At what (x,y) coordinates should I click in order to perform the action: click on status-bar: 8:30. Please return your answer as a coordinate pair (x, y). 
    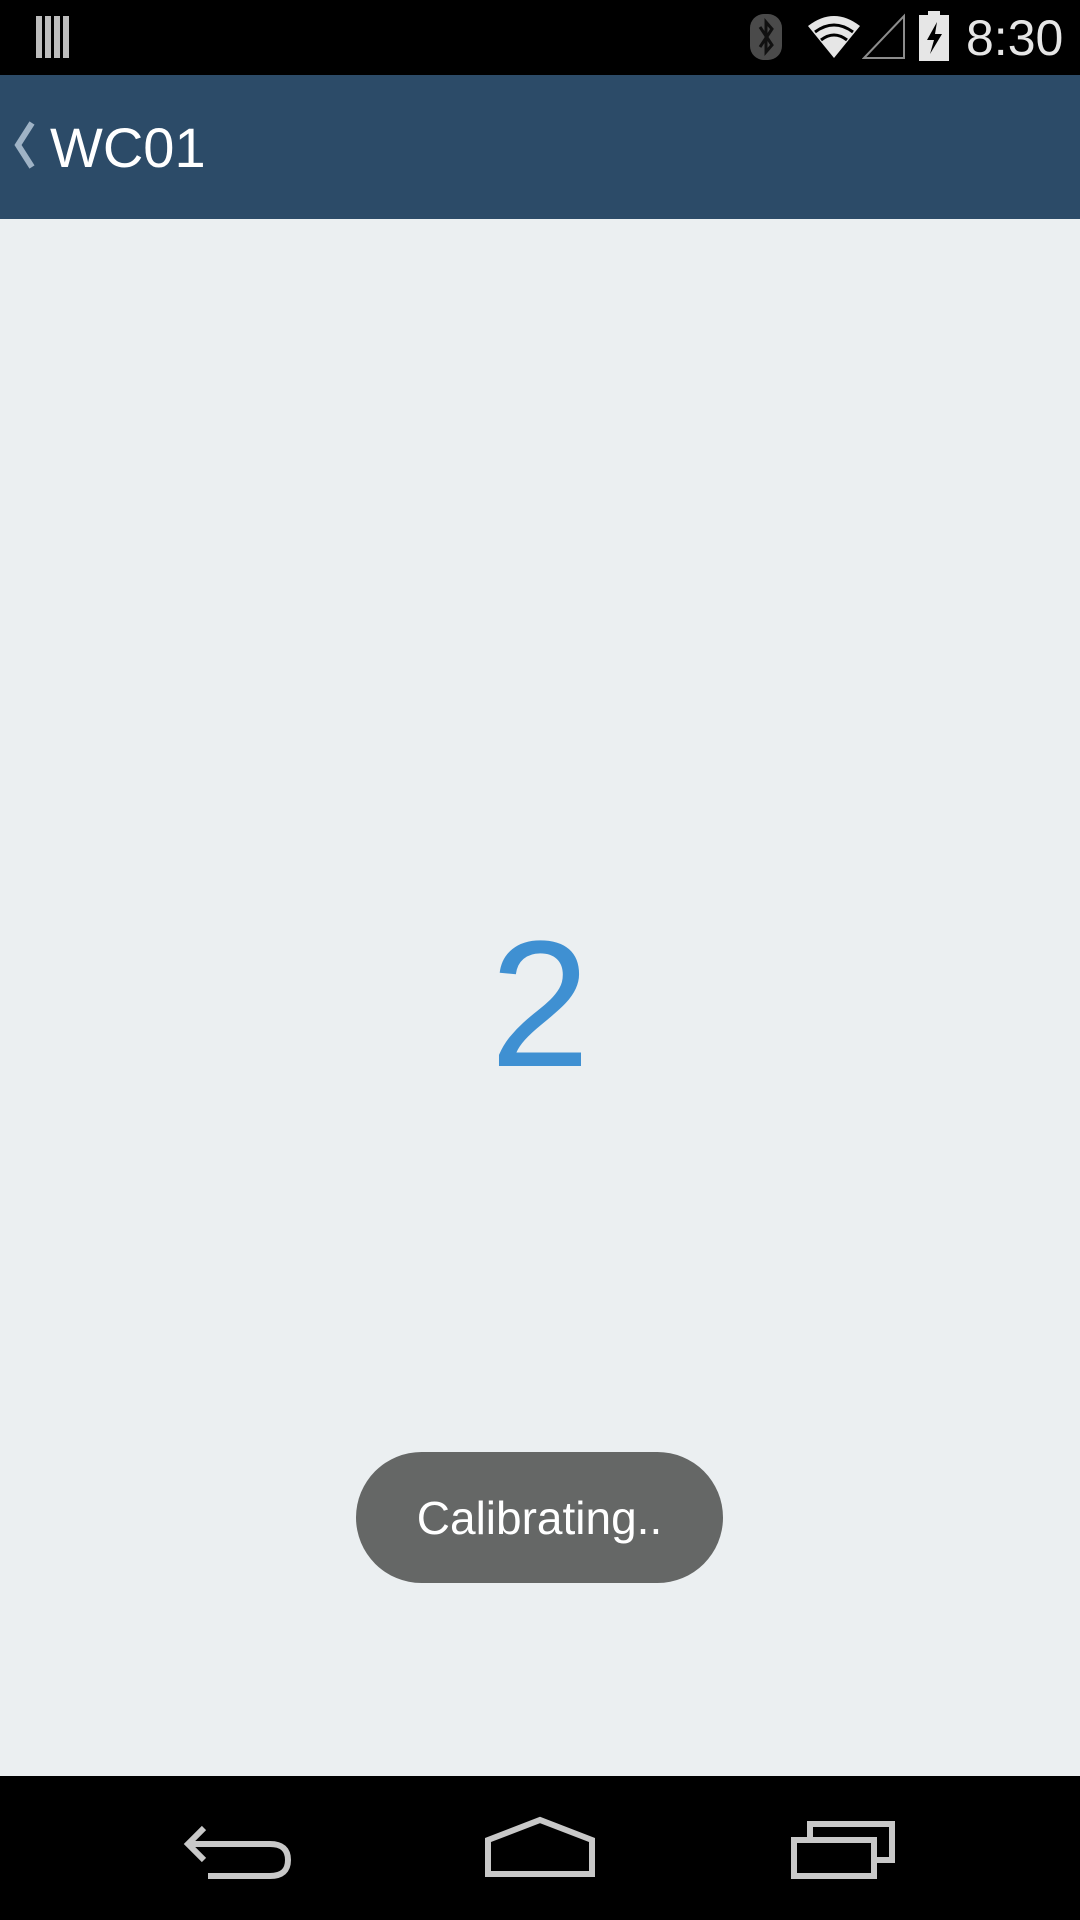
    Looking at the image, I should click on (540, 37).